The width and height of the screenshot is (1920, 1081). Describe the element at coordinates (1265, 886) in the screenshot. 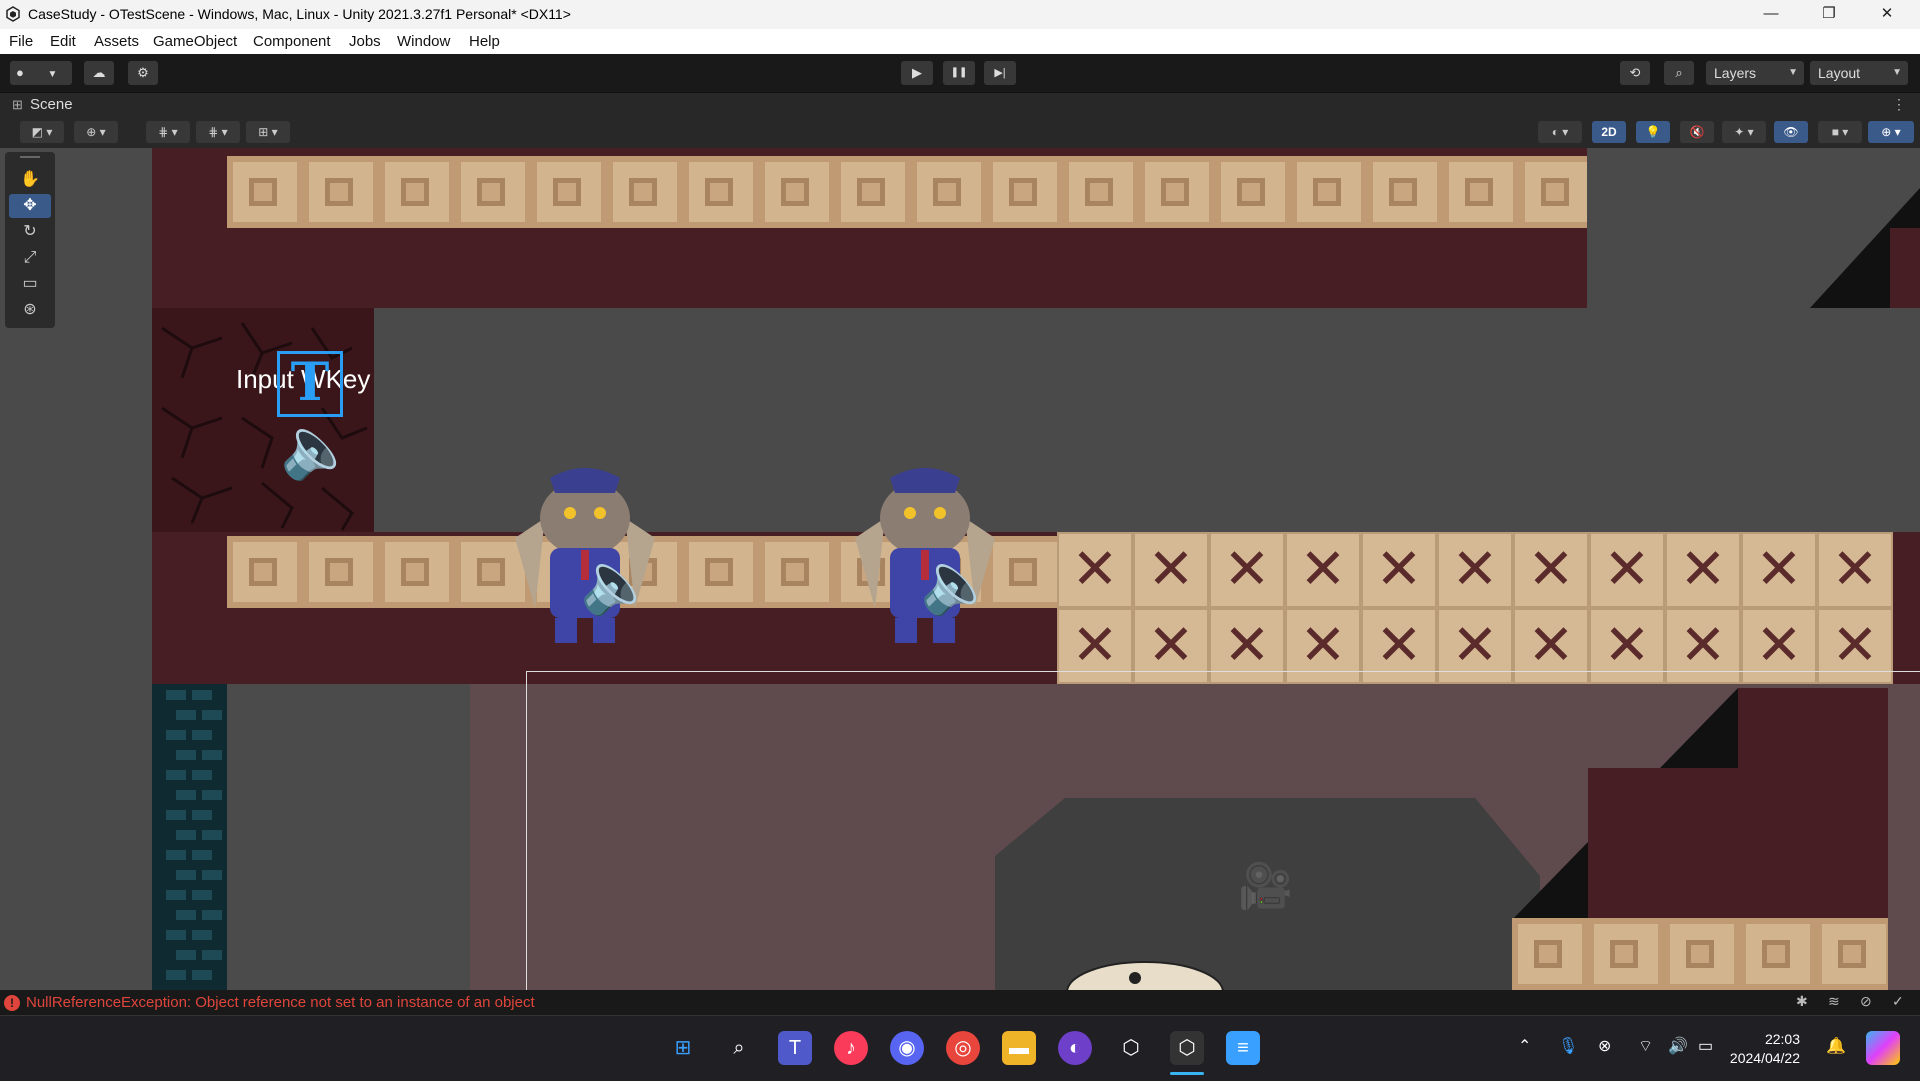

I see `camera-gizmo-icon: 🎥` at that location.